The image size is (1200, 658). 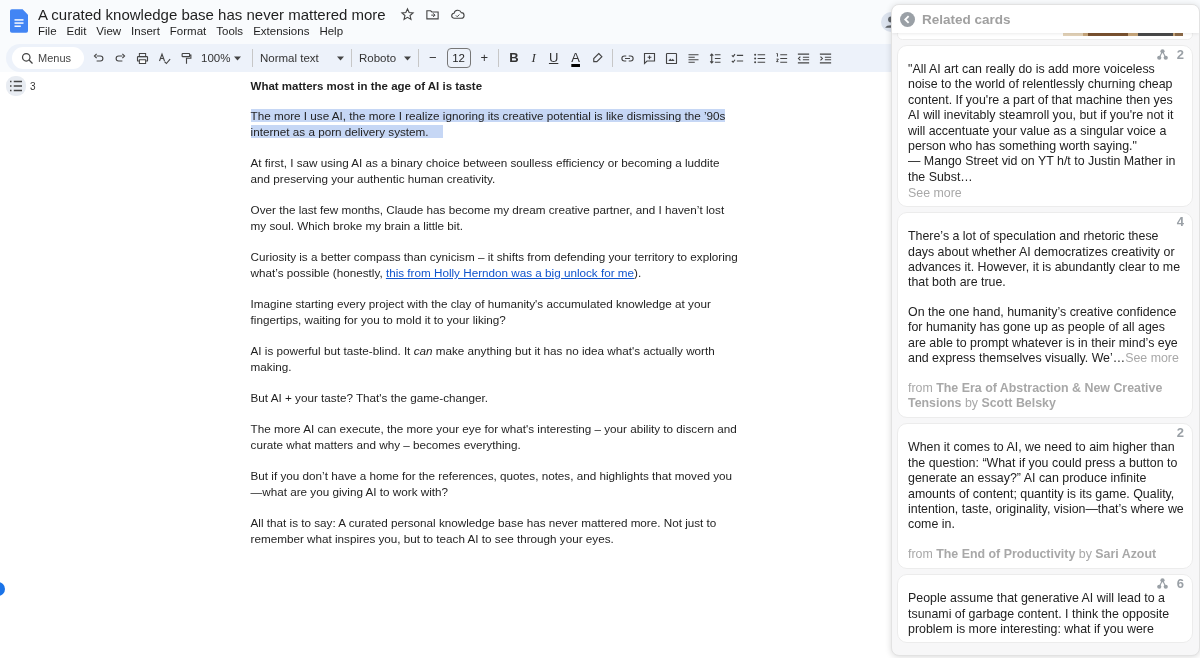 I want to click on document-title: A curated knowledge base has never mattered more, so click(x=212, y=14).